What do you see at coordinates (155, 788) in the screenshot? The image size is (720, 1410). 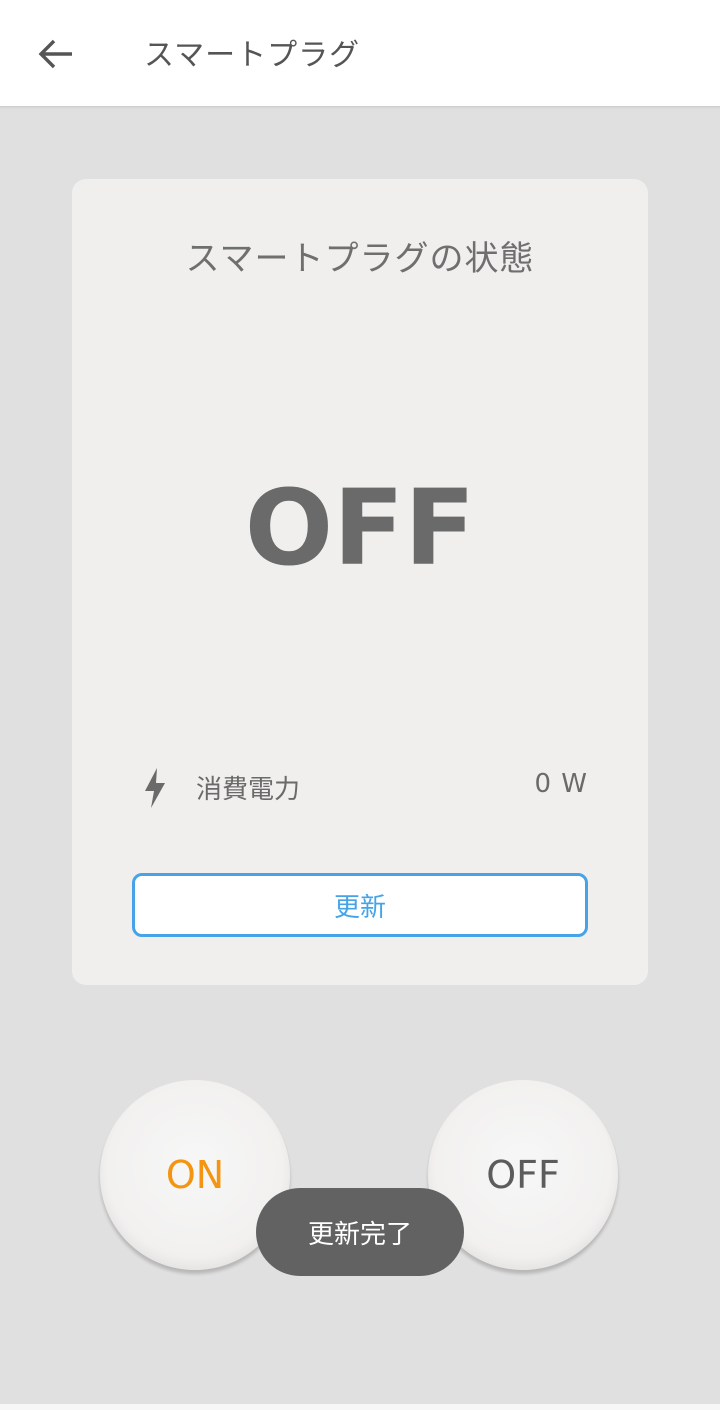 I see `lightning-bolt-icon` at bounding box center [155, 788].